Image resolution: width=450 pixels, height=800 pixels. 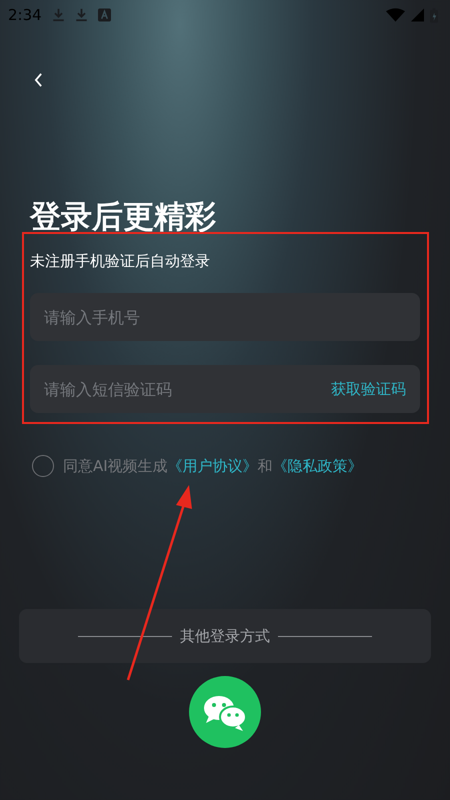 I want to click on subtitle-text: 未注册手机验证后自动登录, so click(x=120, y=261).